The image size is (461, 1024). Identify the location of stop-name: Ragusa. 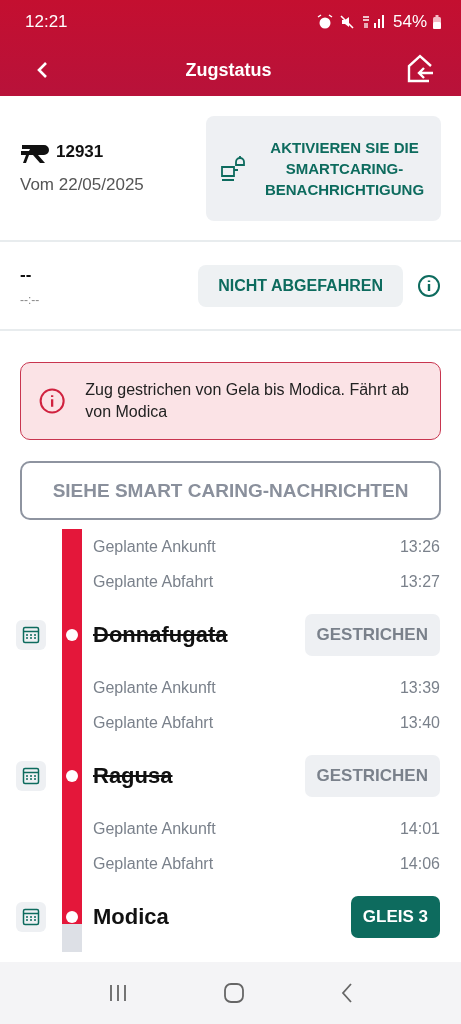
(133, 775).